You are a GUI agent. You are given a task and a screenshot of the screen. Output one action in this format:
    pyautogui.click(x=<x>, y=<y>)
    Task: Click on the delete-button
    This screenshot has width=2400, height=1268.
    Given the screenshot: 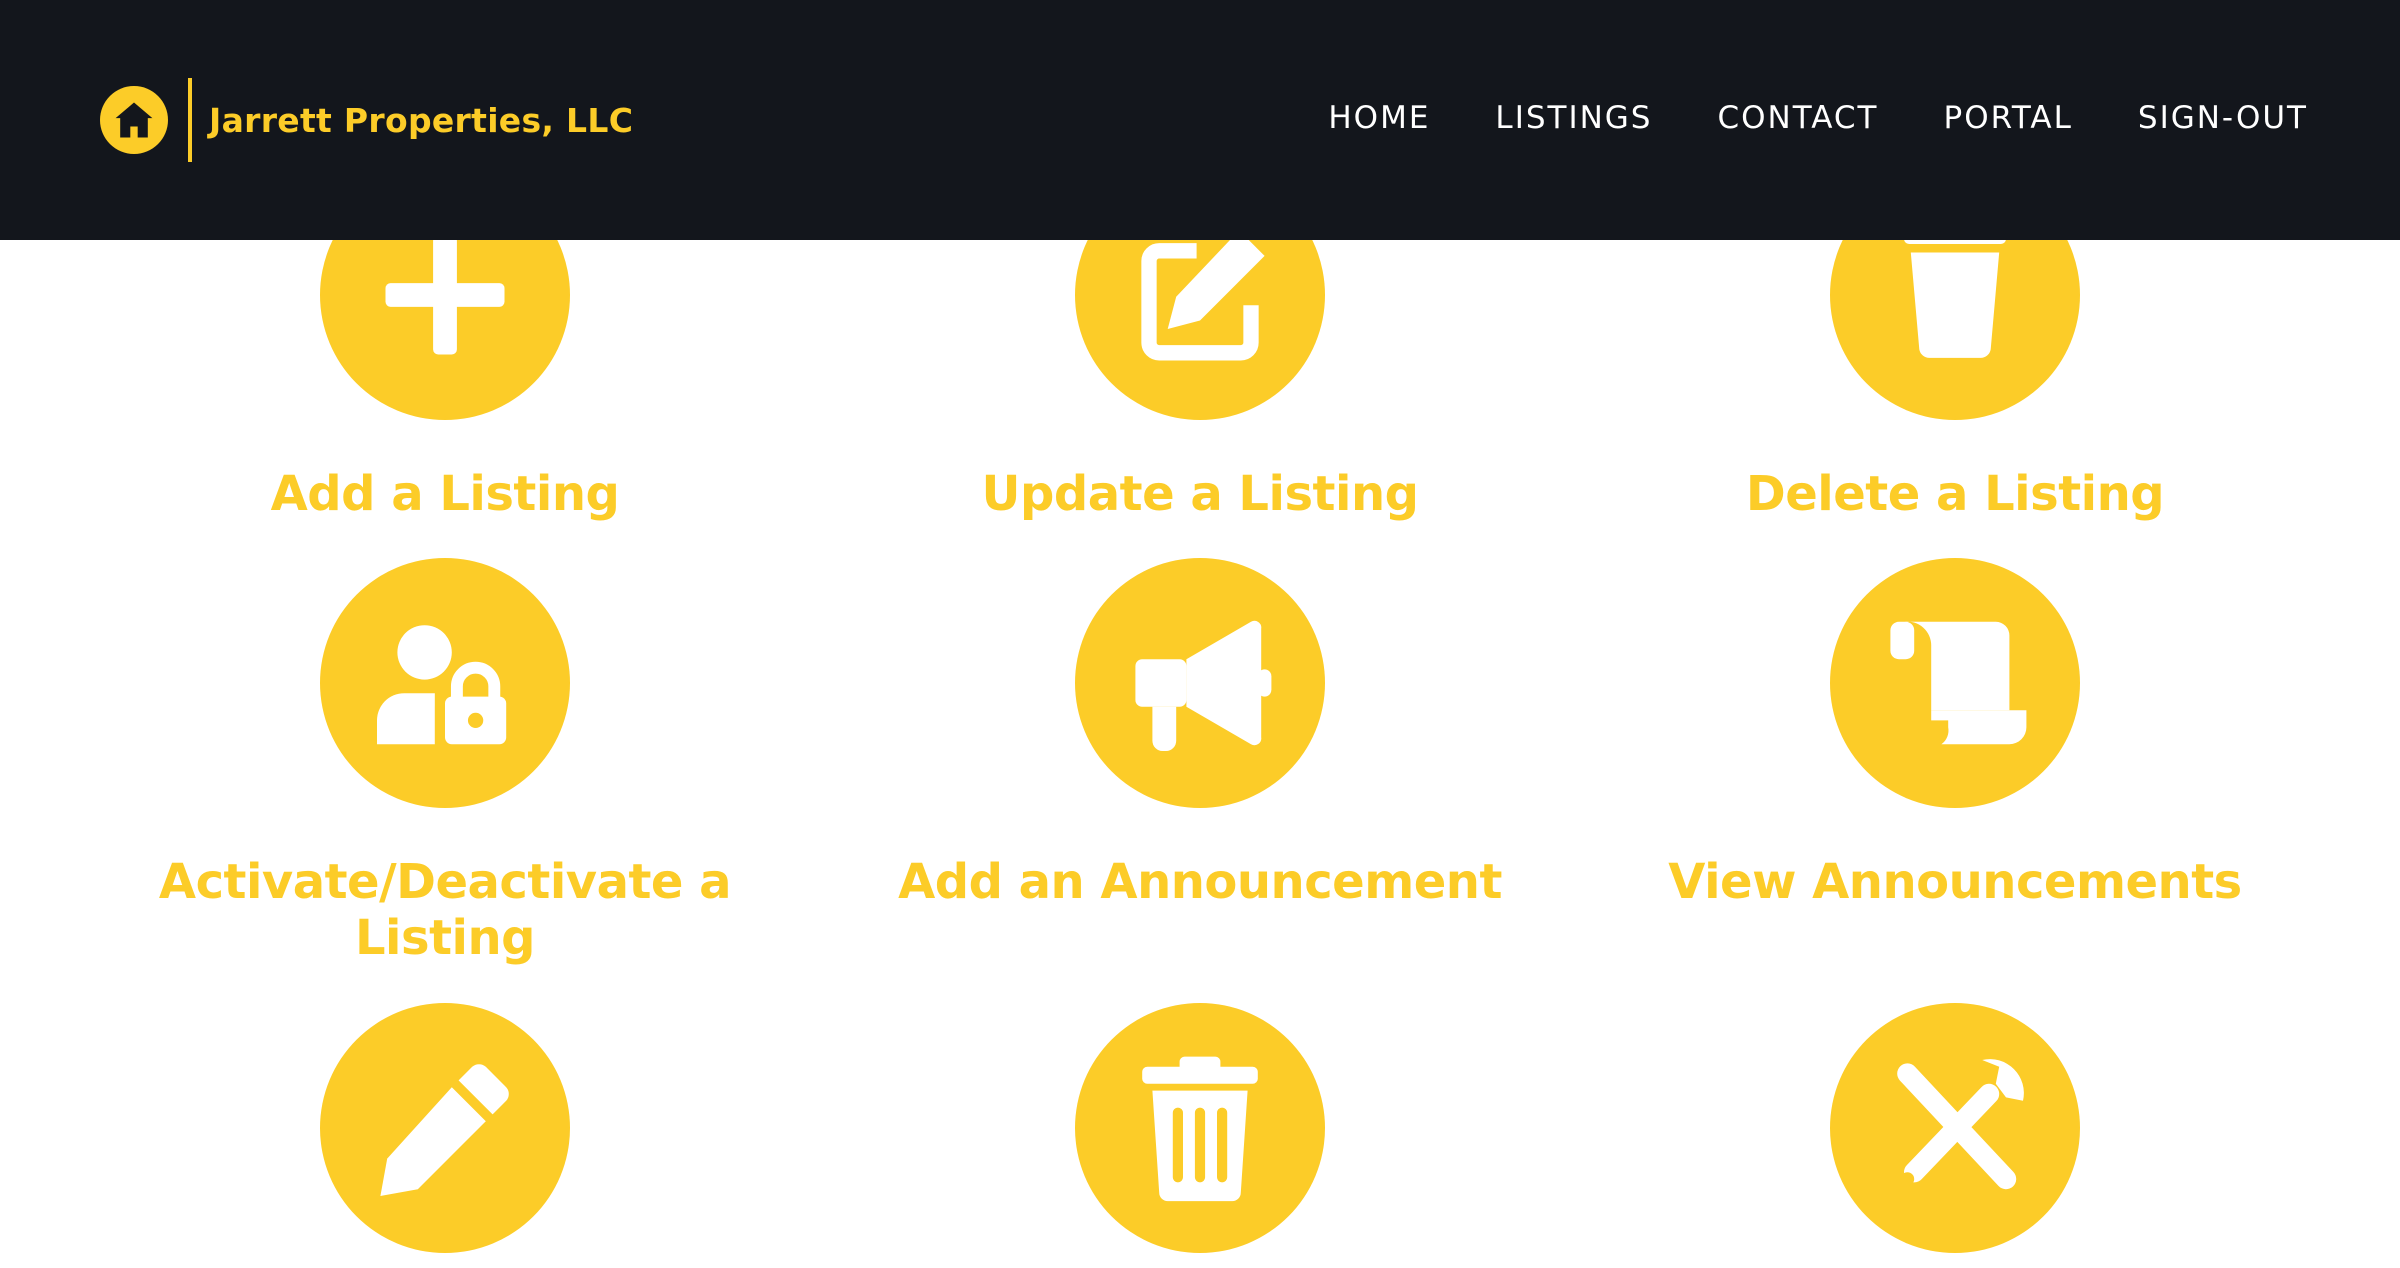 What is the action you would take?
    pyautogui.click(x=1200, y=1128)
    